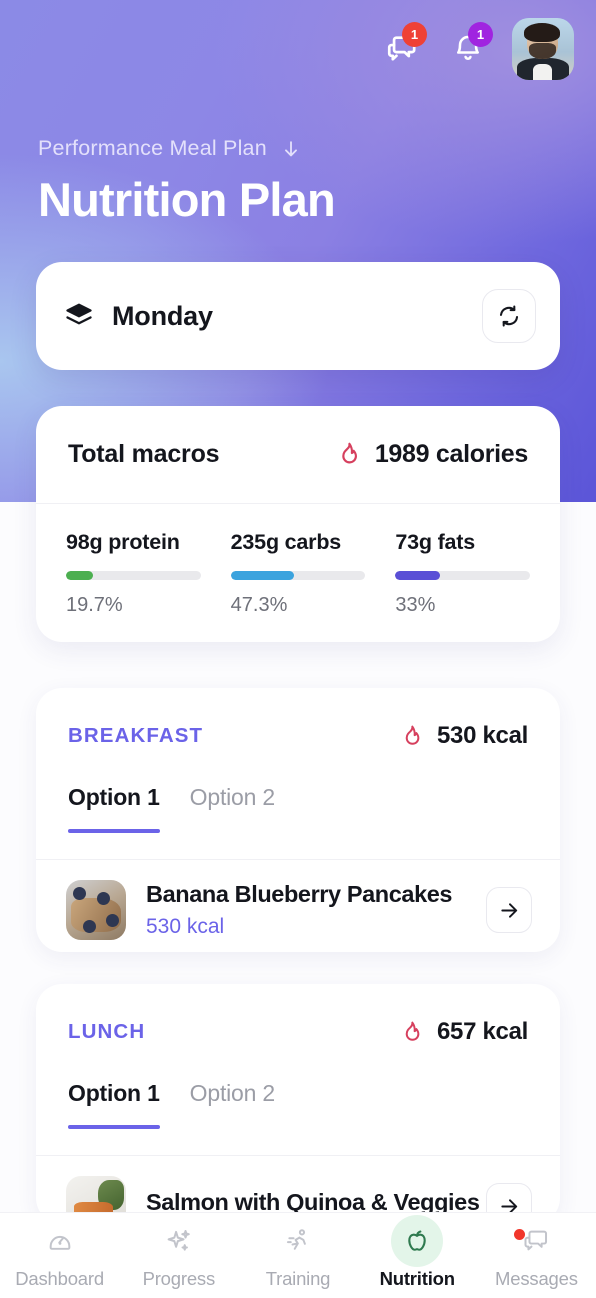 The width and height of the screenshot is (596, 1298). What do you see at coordinates (482, 735) in the screenshot?
I see `meal-kcal-value: 530 kcal` at bounding box center [482, 735].